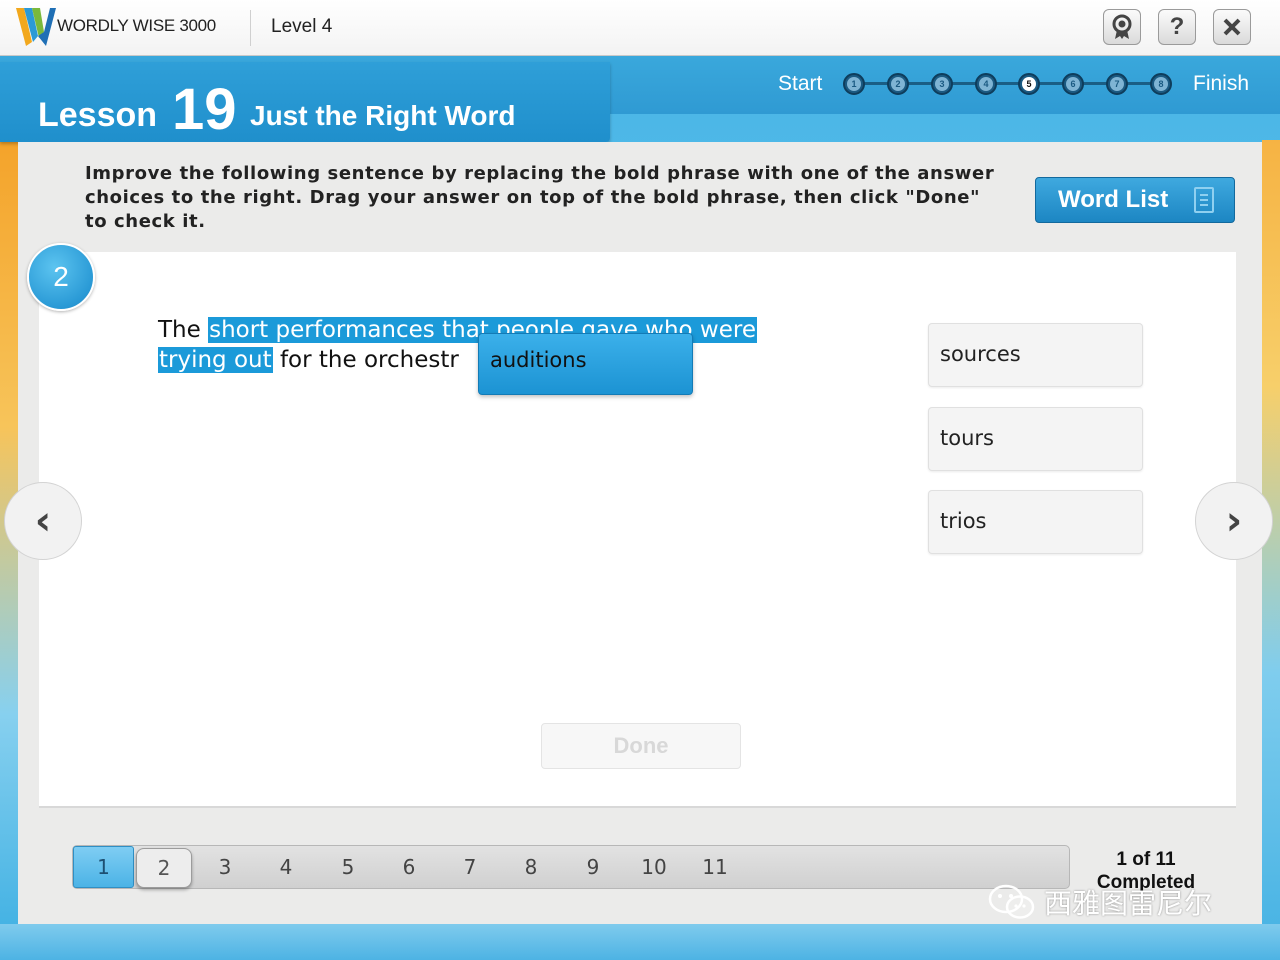 The height and width of the screenshot is (960, 1280). I want to click on close-button, so click(1232, 27).